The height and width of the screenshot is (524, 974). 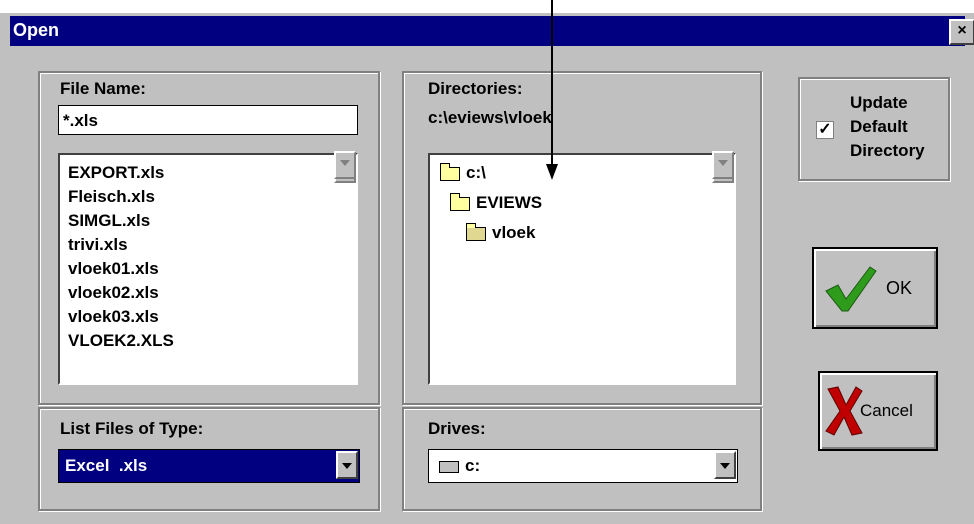 I want to click on drives-group: Drives: c:, so click(x=582, y=459).